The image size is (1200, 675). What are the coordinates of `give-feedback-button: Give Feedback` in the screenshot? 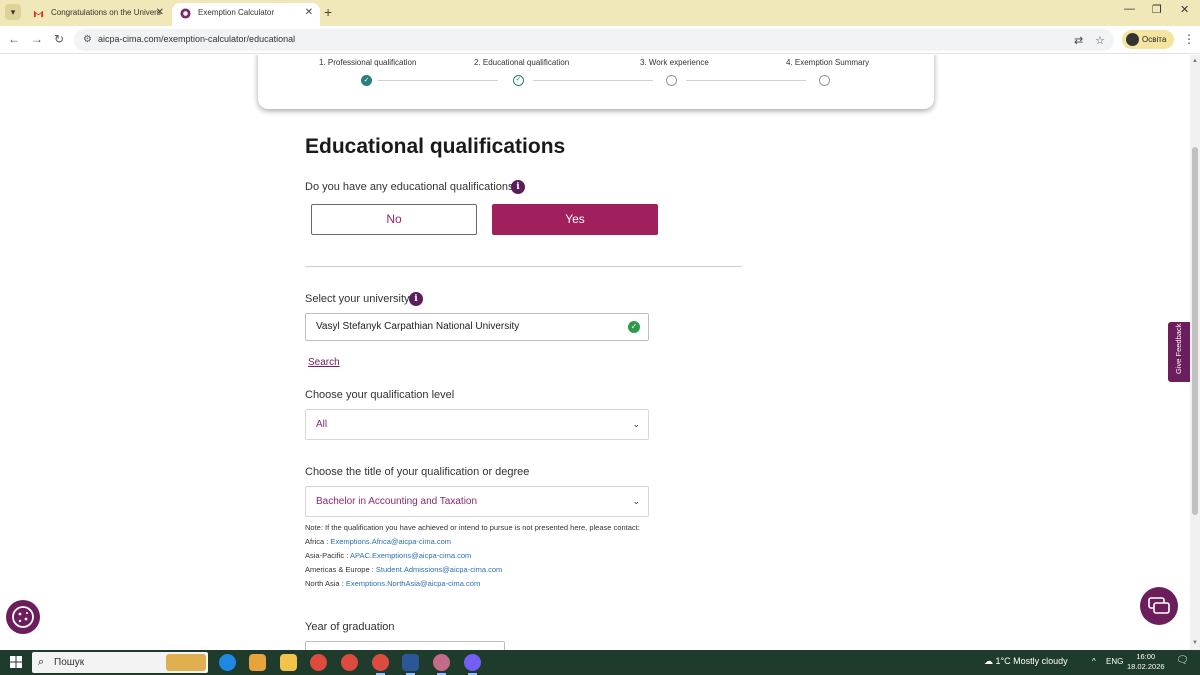 It's located at (1179, 352).